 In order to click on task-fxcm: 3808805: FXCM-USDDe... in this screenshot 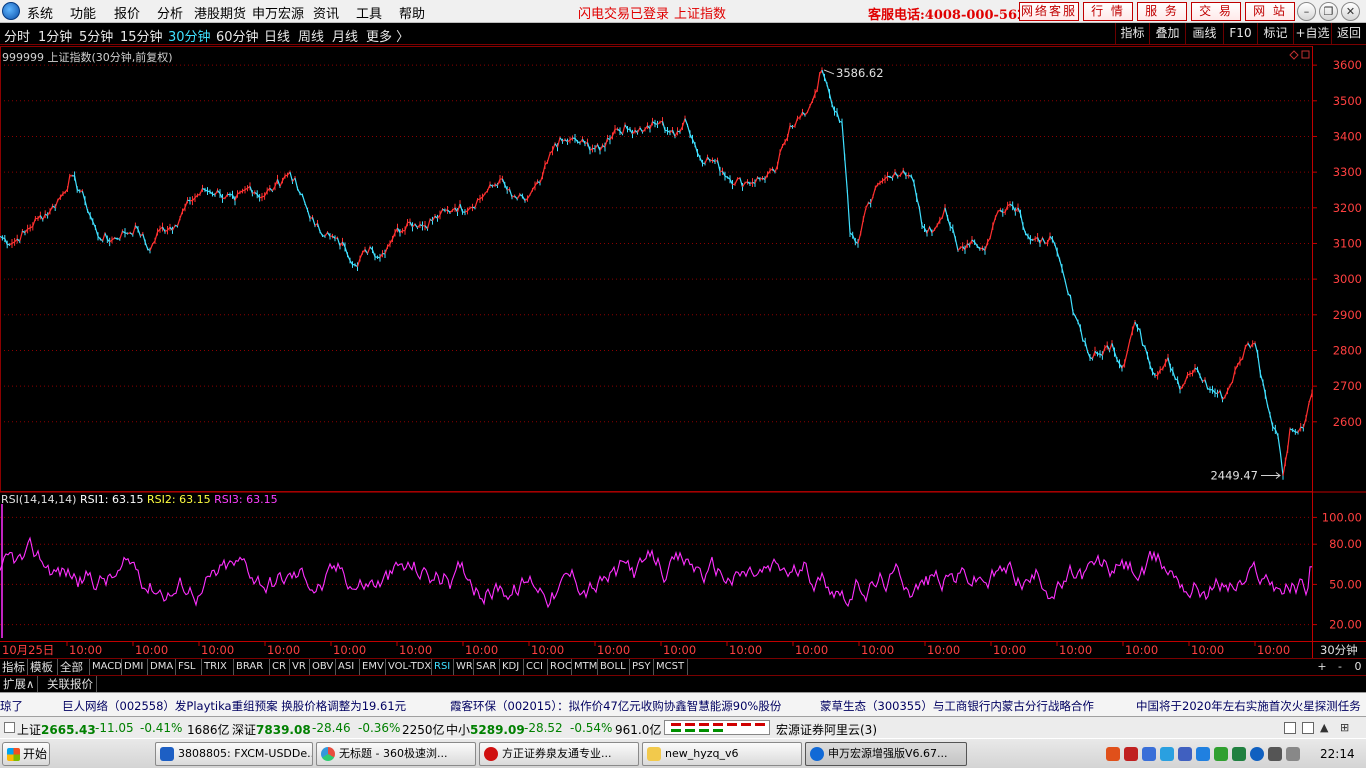, I will do `click(234, 754)`.